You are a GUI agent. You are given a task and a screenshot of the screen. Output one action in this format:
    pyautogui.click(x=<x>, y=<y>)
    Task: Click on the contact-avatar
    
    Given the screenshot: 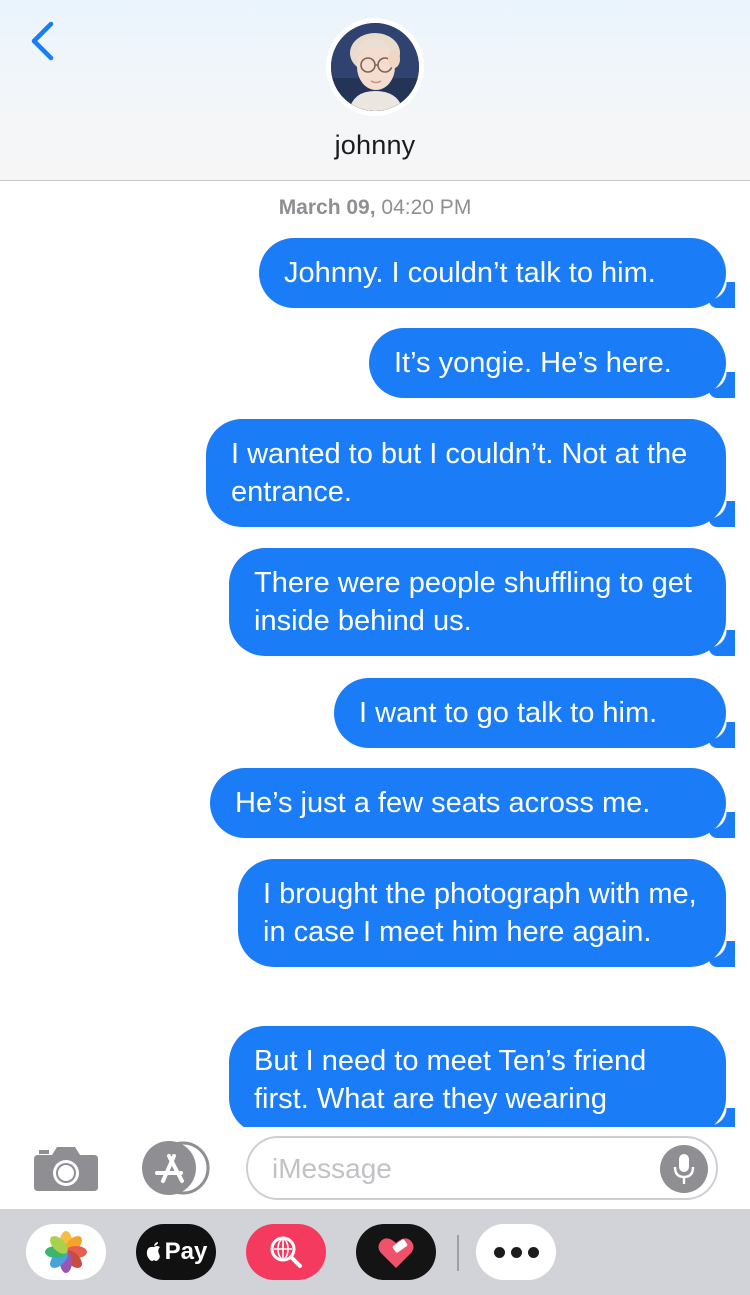 What is the action you would take?
    pyautogui.click(x=375, y=67)
    